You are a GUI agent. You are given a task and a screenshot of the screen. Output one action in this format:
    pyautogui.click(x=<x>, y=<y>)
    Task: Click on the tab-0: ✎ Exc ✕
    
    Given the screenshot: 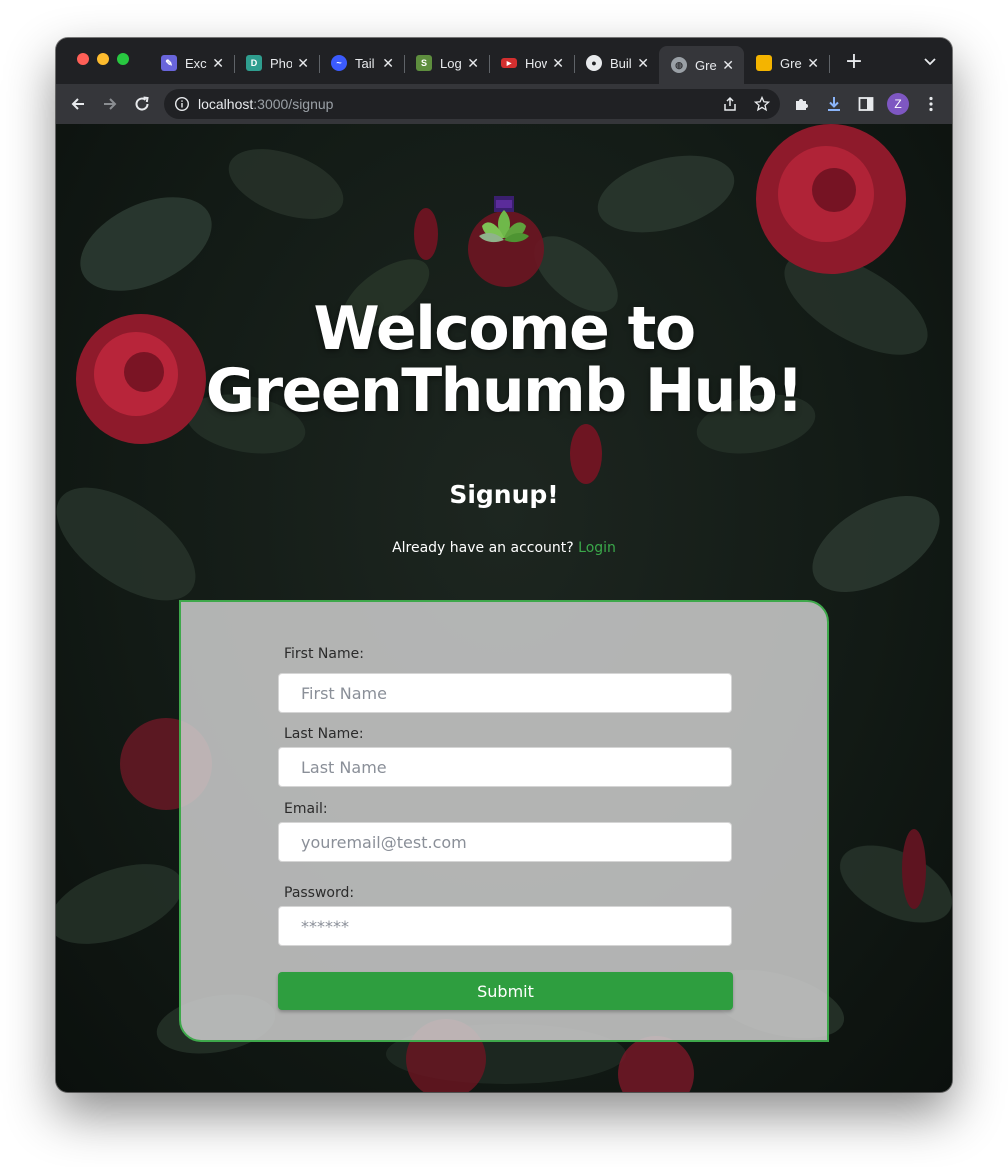 What is the action you would take?
    pyautogui.click(x=191, y=63)
    